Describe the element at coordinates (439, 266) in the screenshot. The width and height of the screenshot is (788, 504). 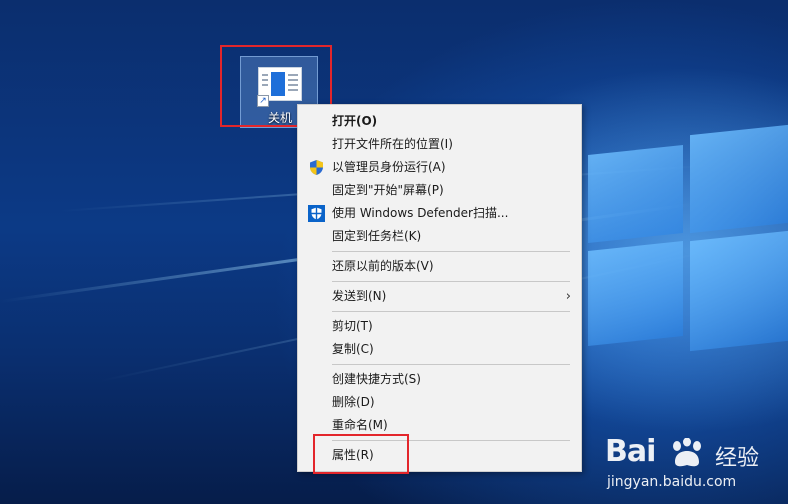
I see `menu-item-restore-previous-versions: 还原以前的版本(V)` at that location.